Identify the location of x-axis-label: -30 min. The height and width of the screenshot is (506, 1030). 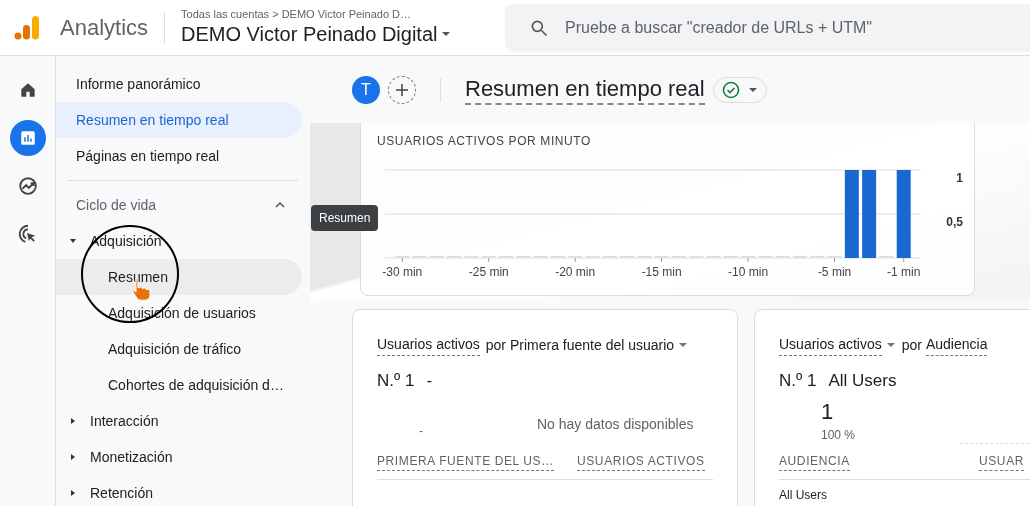
(402, 272).